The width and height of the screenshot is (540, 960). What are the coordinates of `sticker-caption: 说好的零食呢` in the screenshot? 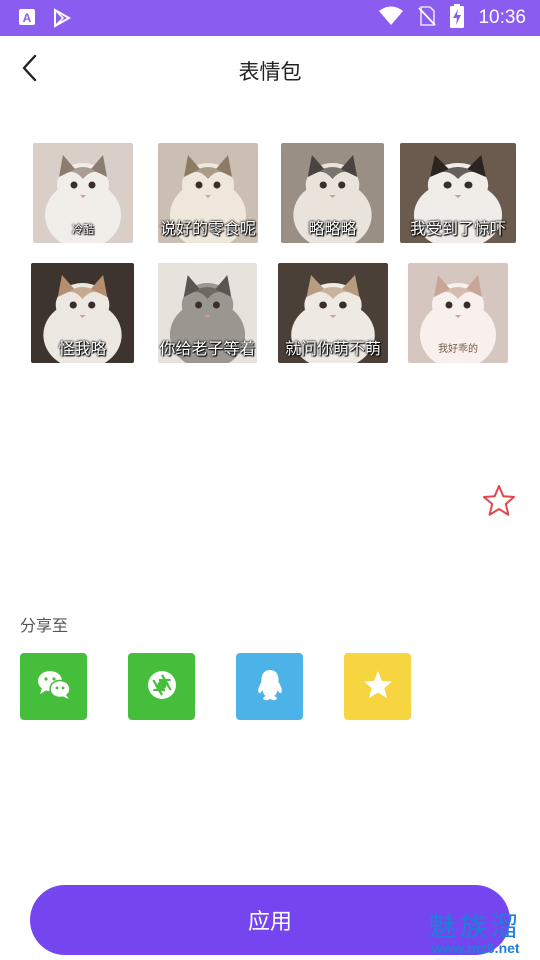 It's located at (207, 228).